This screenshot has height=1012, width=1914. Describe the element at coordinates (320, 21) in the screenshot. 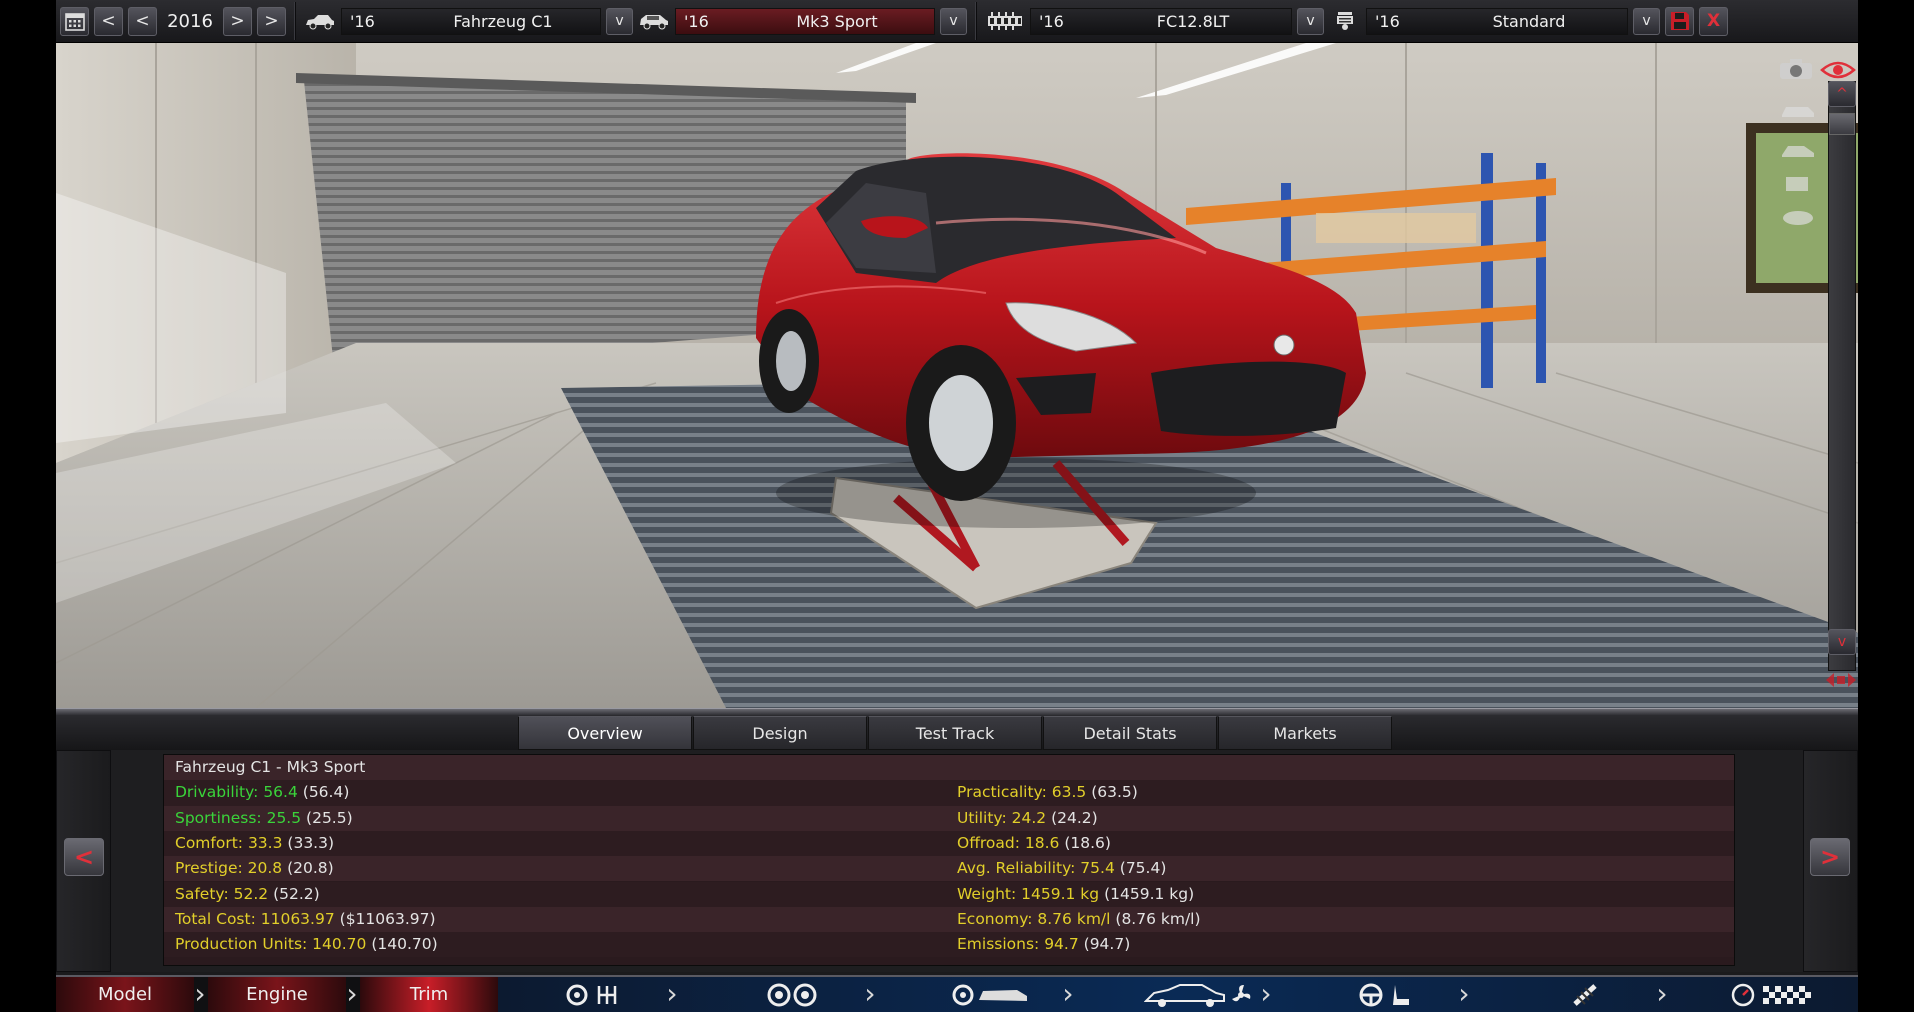

I see `car-model-icon` at that location.